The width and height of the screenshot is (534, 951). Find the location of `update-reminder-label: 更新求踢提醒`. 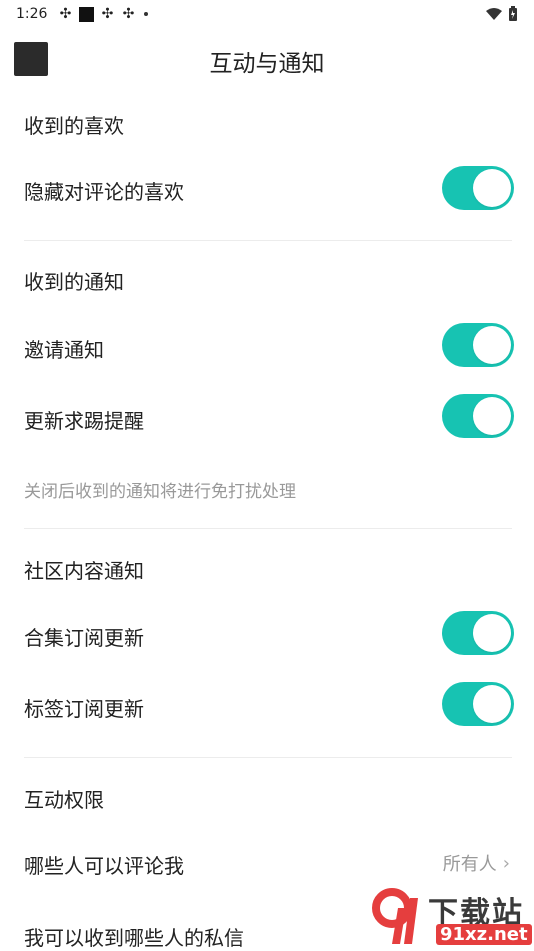

update-reminder-label: 更新求踢提醒 is located at coordinates (84, 421).